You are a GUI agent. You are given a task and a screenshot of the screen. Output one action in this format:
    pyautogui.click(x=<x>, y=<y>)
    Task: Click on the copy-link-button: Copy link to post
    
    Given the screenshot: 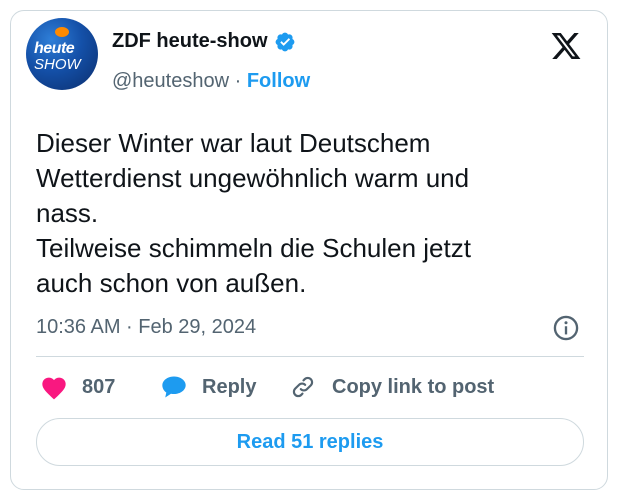 What is the action you would take?
    pyautogui.click(x=391, y=387)
    